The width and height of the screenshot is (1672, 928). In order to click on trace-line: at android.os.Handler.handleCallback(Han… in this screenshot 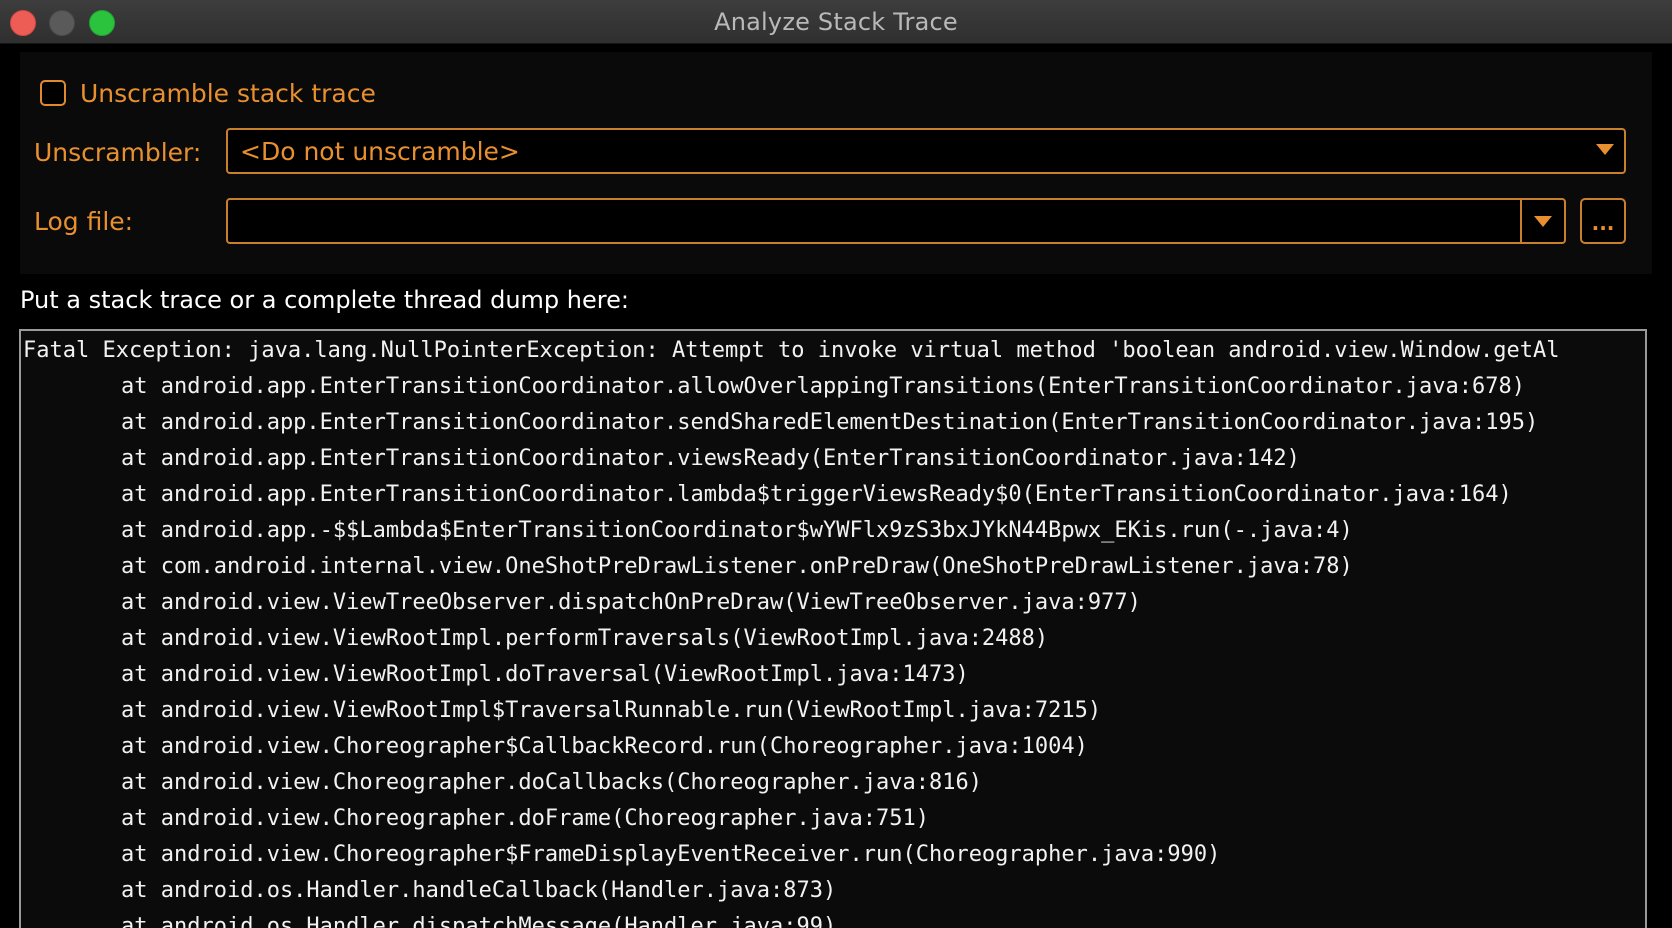, I will do `click(479, 890)`.